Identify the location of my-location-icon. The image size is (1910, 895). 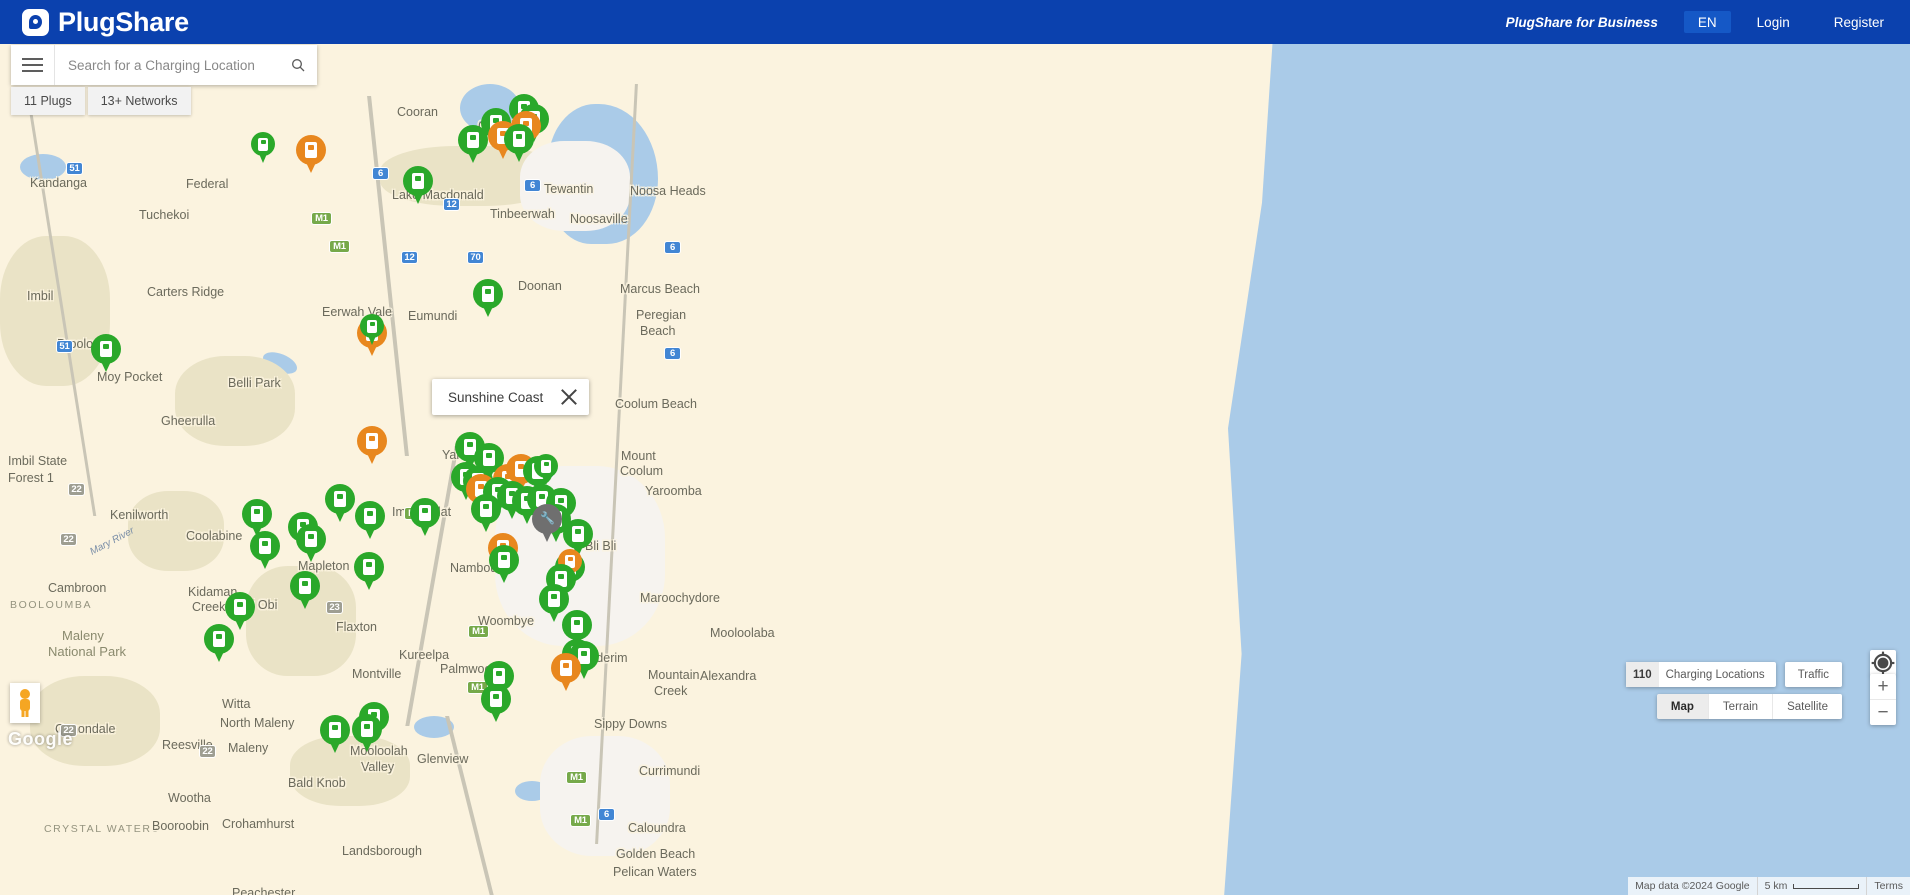
(1883, 663).